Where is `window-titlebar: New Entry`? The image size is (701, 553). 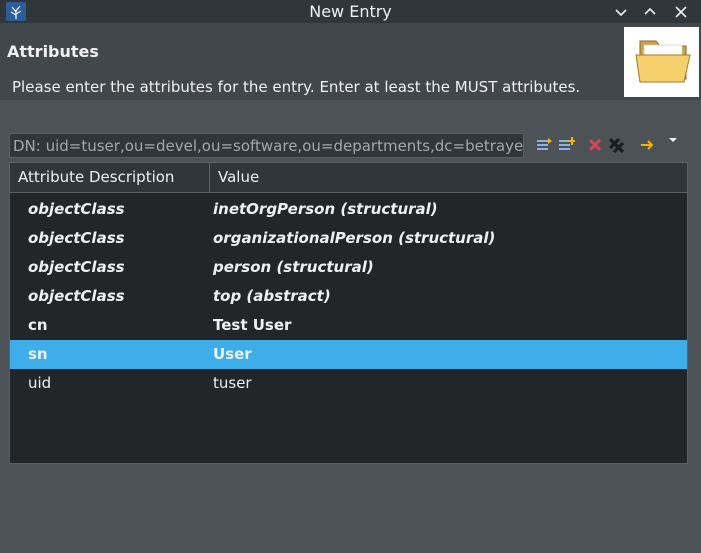 window-titlebar: New Entry is located at coordinates (350, 11).